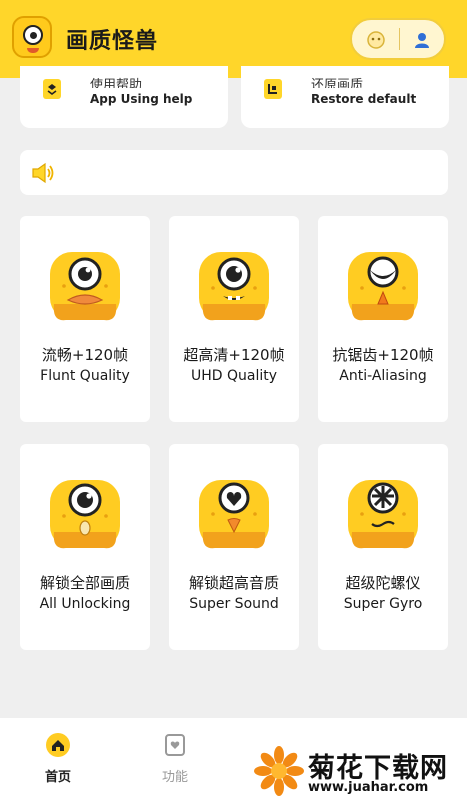 The image size is (467, 800). I want to click on tab-home: 首页, so click(58, 762).